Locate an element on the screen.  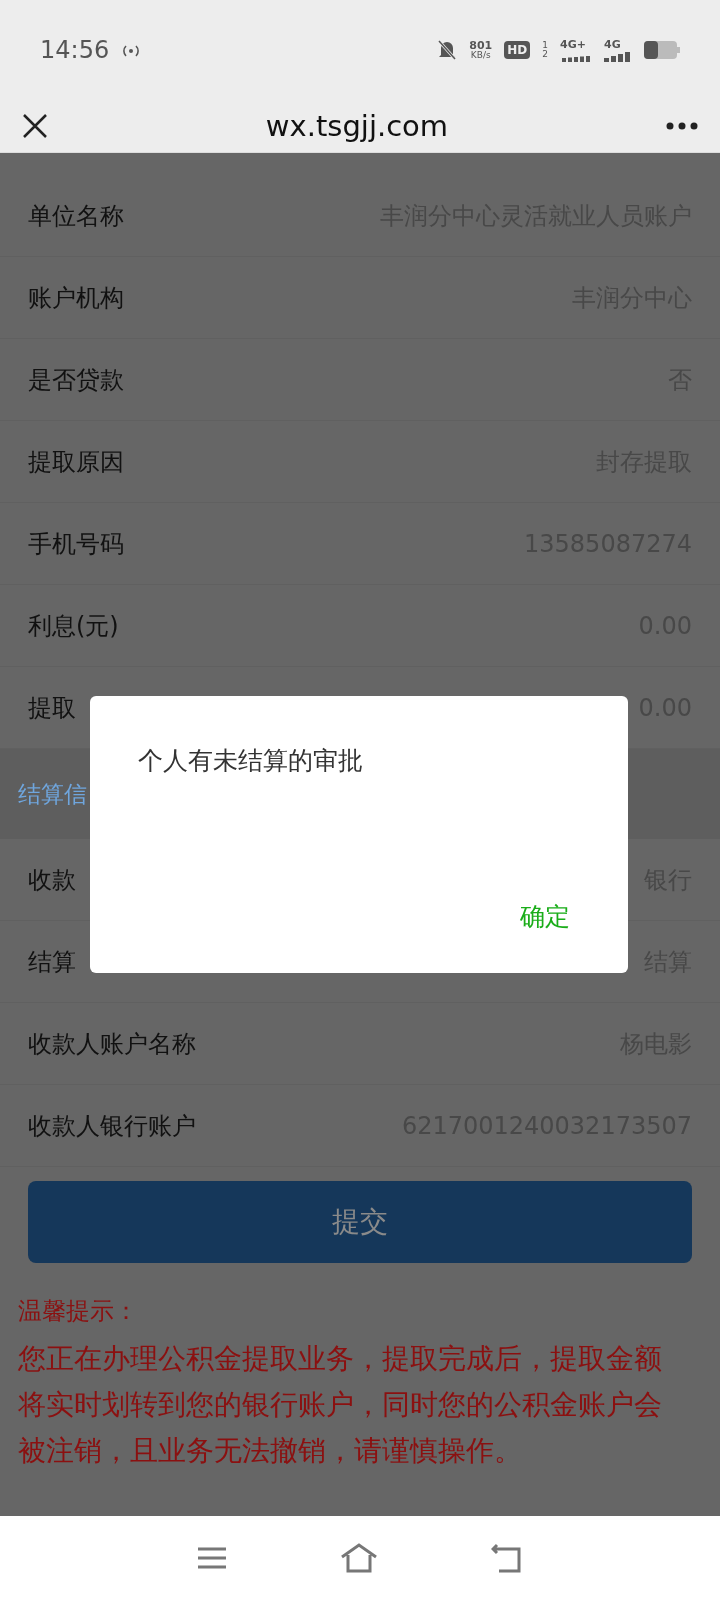
network-type: 4G+ is located at coordinates (573, 44).